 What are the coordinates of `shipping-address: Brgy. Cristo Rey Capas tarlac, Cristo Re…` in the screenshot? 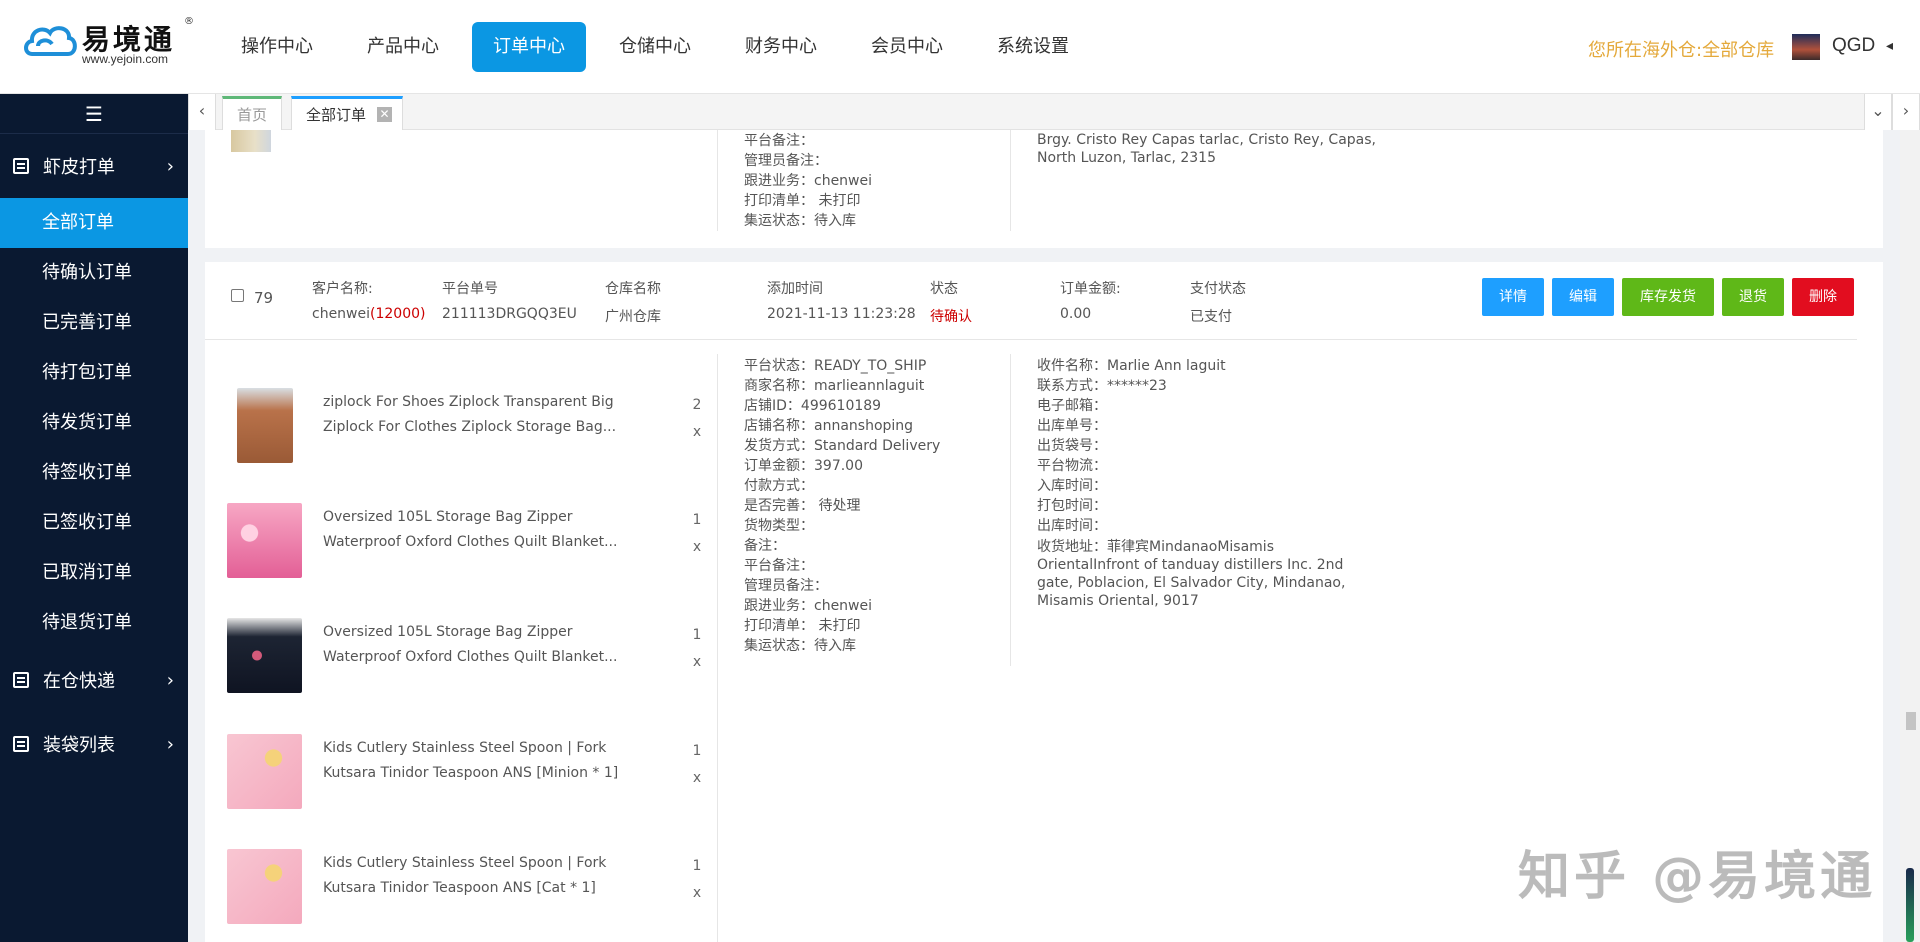 It's located at (1206, 149).